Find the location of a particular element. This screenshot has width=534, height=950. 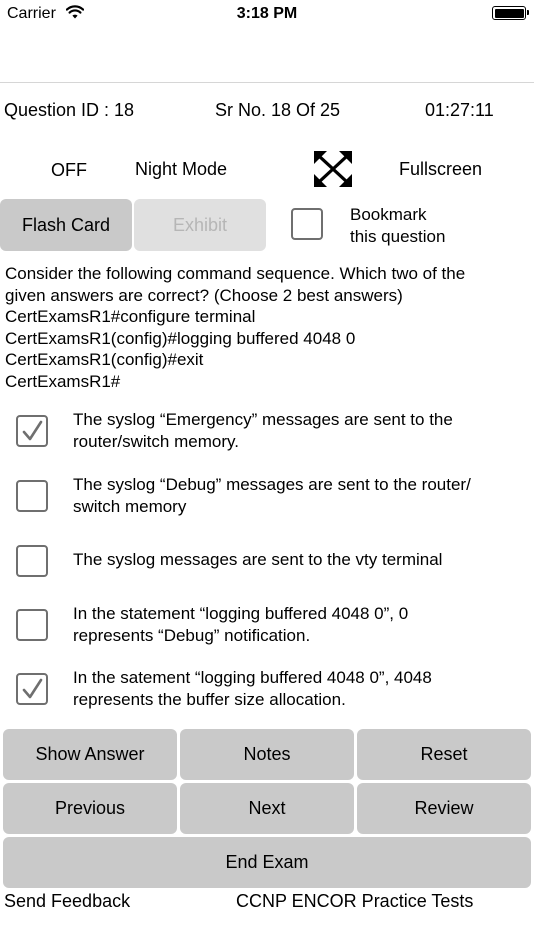

next-button: Next is located at coordinates (267, 808).